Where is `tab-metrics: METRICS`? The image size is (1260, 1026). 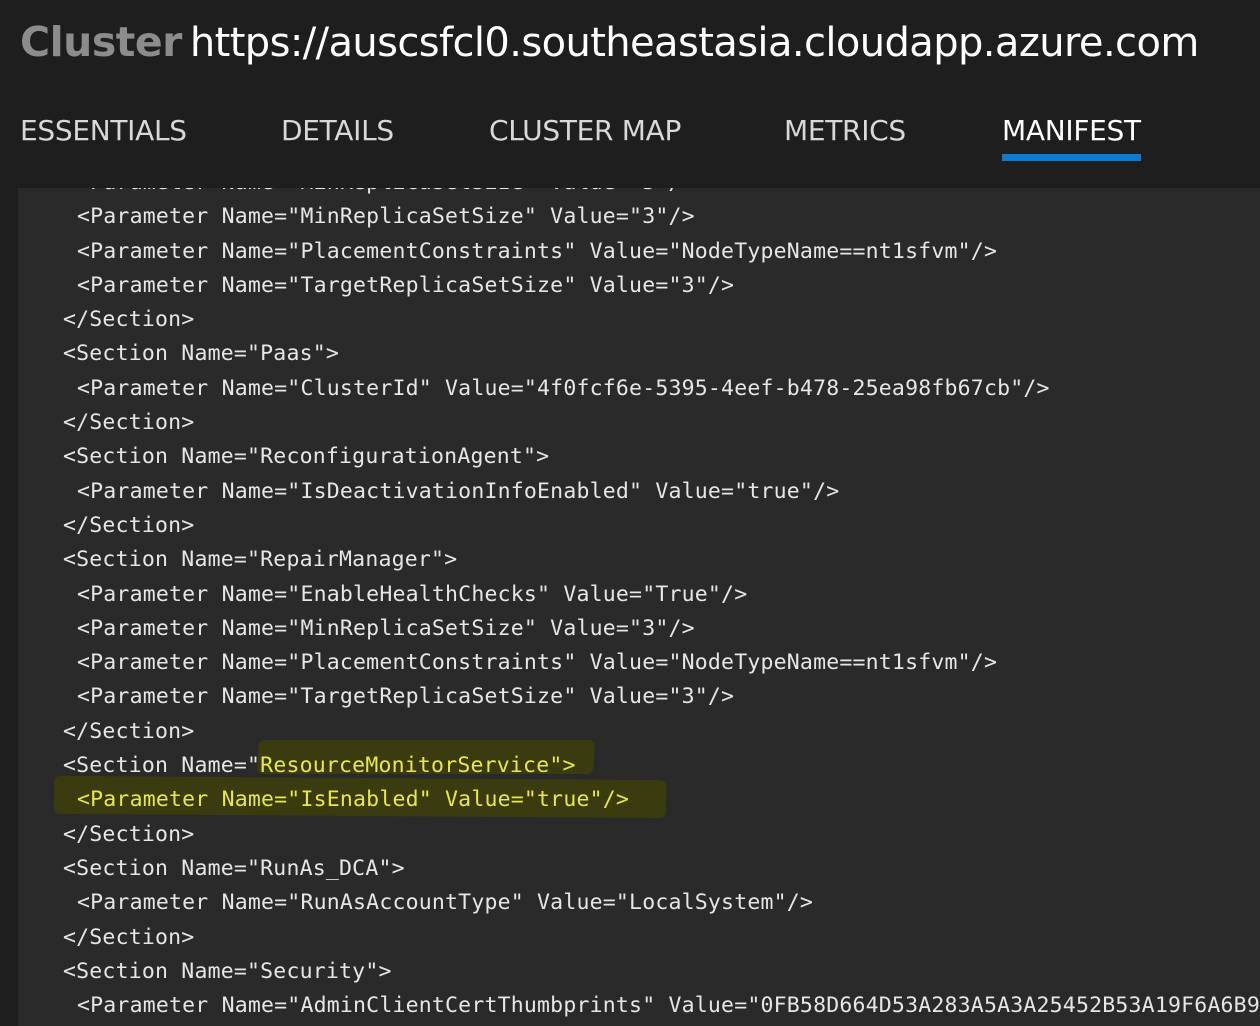
tab-metrics: METRICS is located at coordinates (845, 131).